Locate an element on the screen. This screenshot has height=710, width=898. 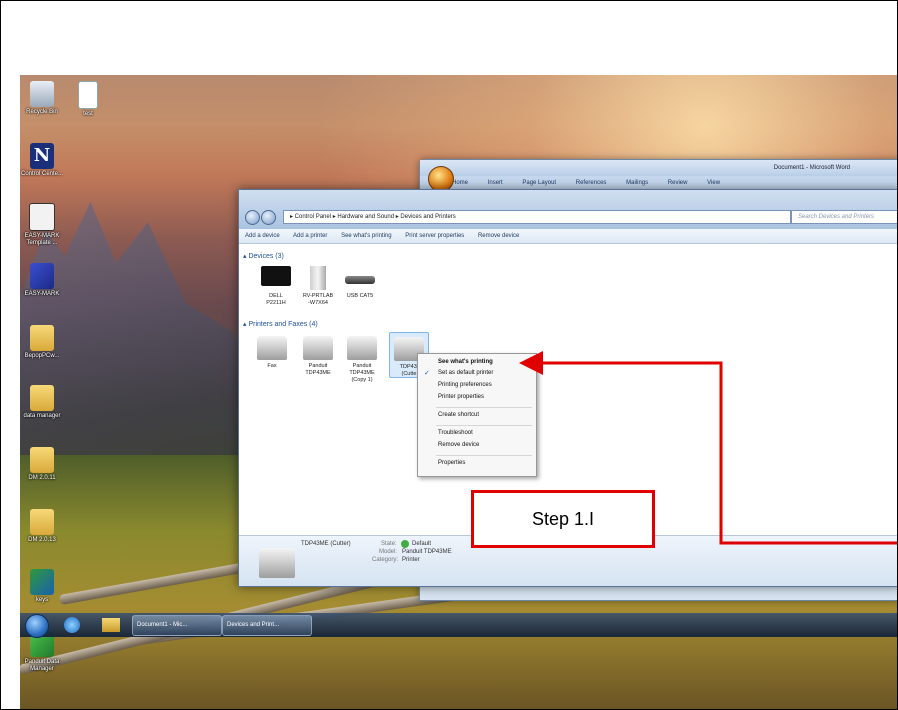
easy-mark-icon is located at coordinates (42, 276).